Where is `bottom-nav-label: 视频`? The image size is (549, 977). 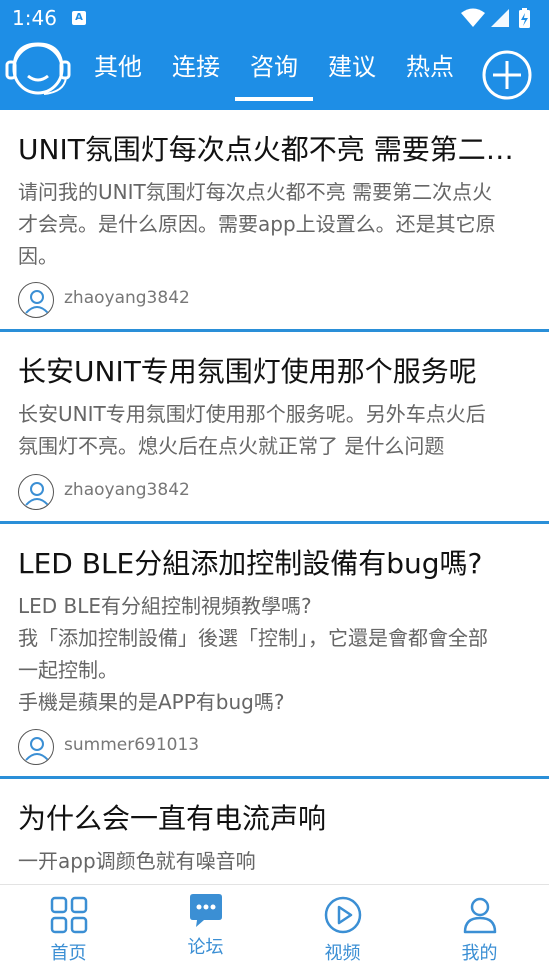 bottom-nav-label: 视频 is located at coordinates (342, 953).